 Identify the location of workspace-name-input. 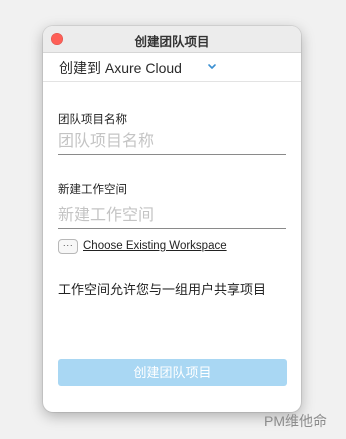
(172, 216).